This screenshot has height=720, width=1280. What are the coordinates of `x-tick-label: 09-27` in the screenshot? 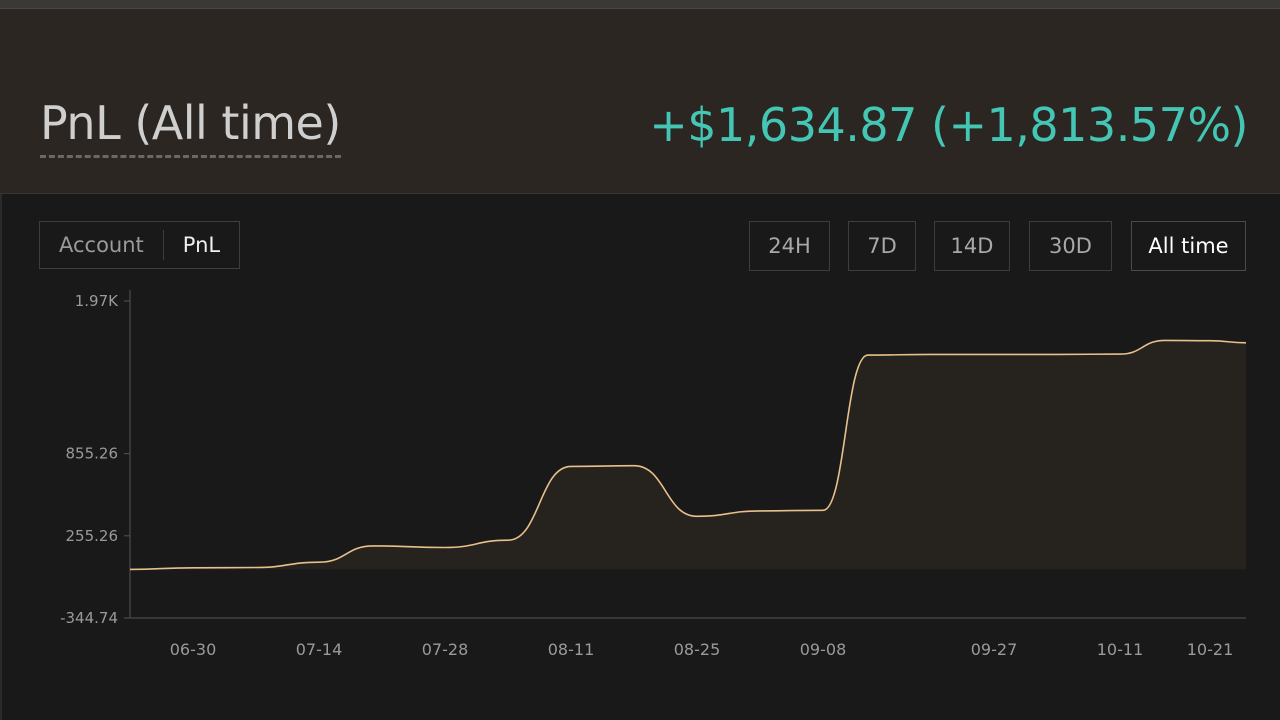 It's located at (994, 649).